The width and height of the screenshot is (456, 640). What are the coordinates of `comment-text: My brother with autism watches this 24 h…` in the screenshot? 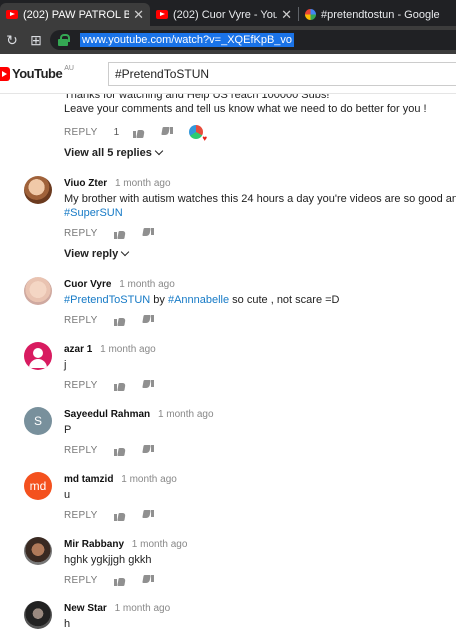 It's located at (260, 206).